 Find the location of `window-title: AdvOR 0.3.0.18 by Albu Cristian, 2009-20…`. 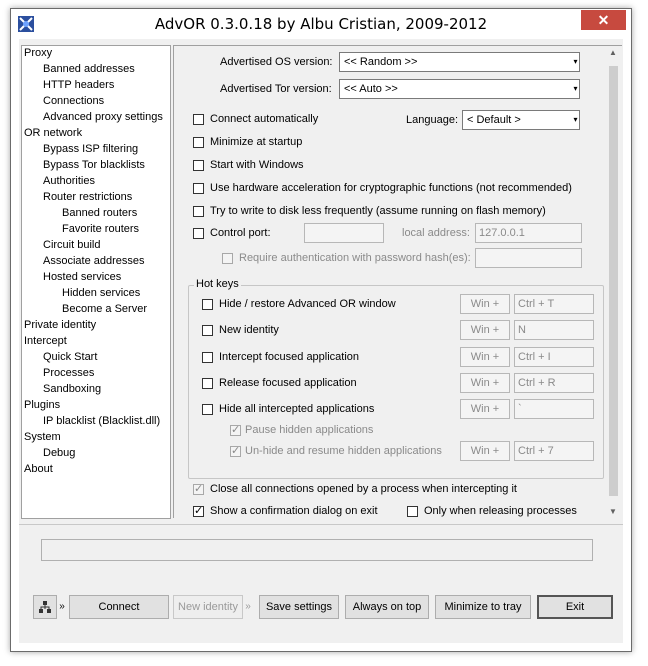

window-title: AdvOR 0.3.0.18 by Albu Cristian, 2009-20… is located at coordinates (321, 24).